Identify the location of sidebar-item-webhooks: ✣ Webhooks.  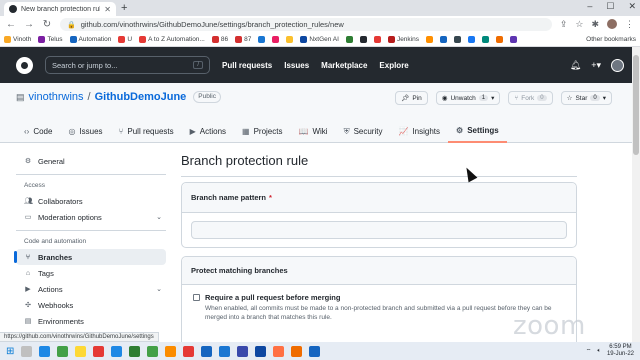
(91, 305).